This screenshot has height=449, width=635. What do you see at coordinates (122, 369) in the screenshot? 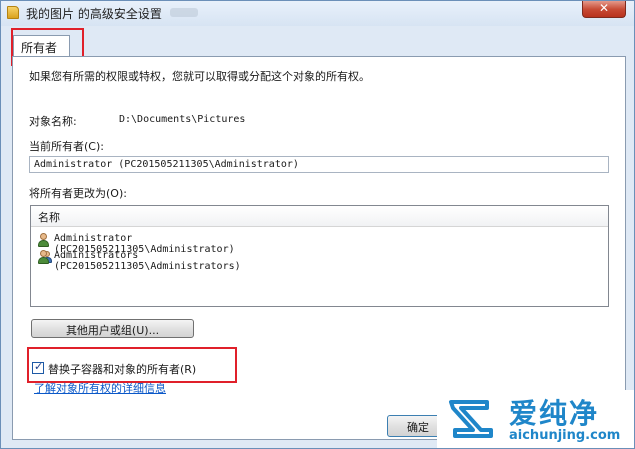
I see `replace-owner-label: 替换子容器和对象的所有者(R)` at bounding box center [122, 369].